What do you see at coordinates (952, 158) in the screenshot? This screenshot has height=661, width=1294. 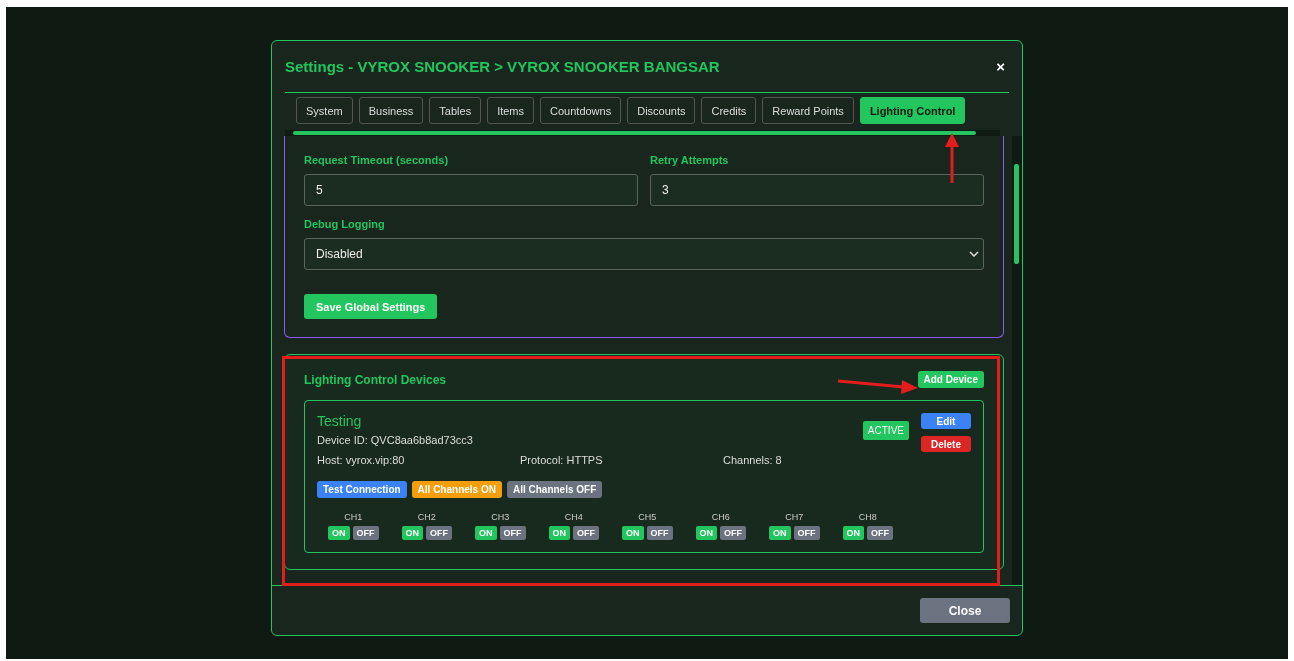 I see `annotation-arrow` at bounding box center [952, 158].